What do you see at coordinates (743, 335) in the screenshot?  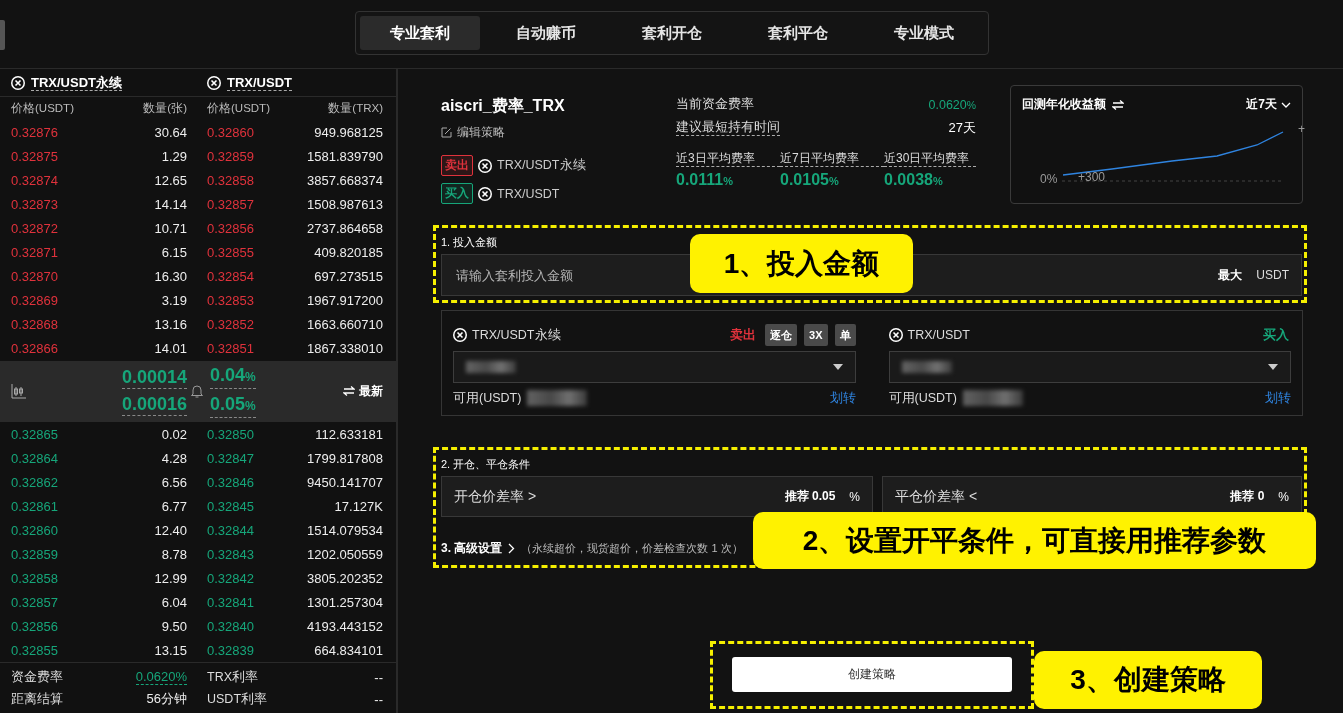 I see `side-label: 卖出` at bounding box center [743, 335].